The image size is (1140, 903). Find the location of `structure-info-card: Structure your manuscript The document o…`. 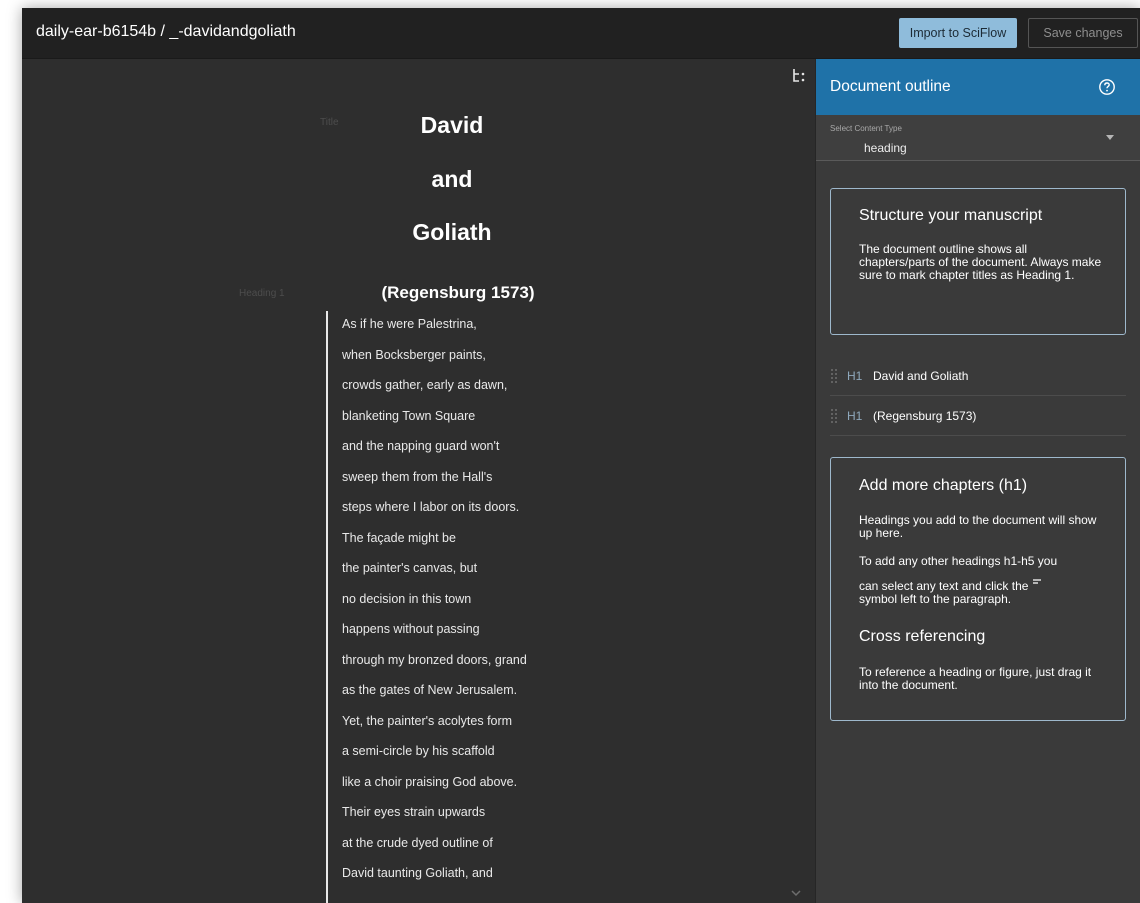

structure-info-card: Structure your manuscript The document o… is located at coordinates (978, 261).